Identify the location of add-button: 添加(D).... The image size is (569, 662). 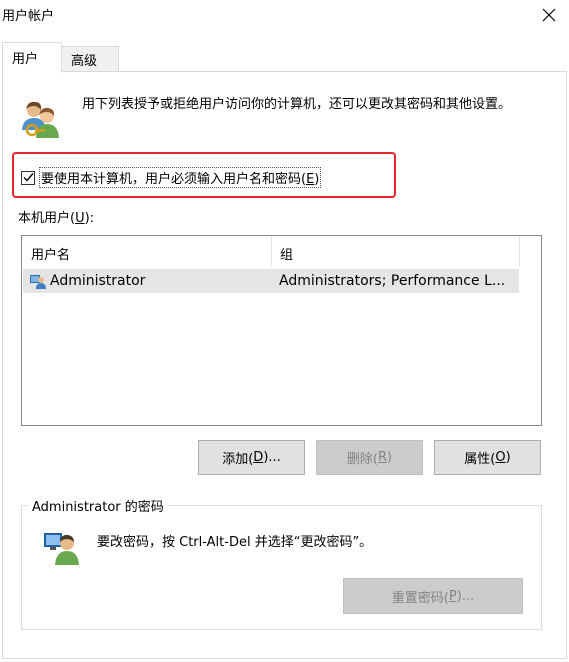
(251, 457).